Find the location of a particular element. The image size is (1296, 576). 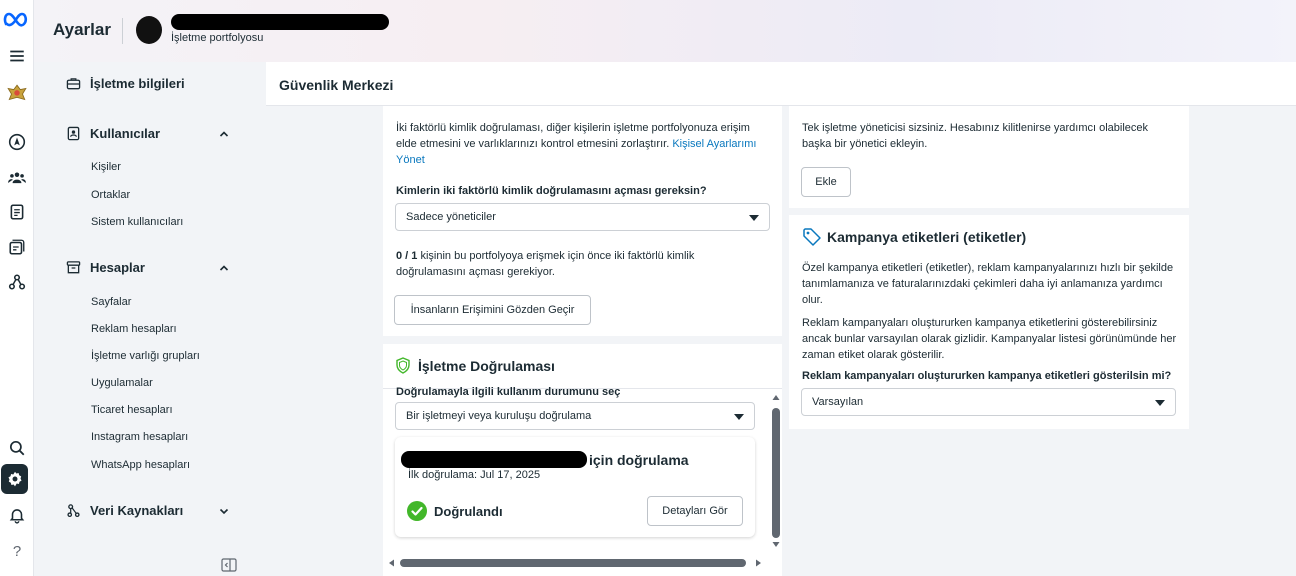

sidebar-item-instagram-accounts: Instagram hesapları is located at coordinates (139, 437).